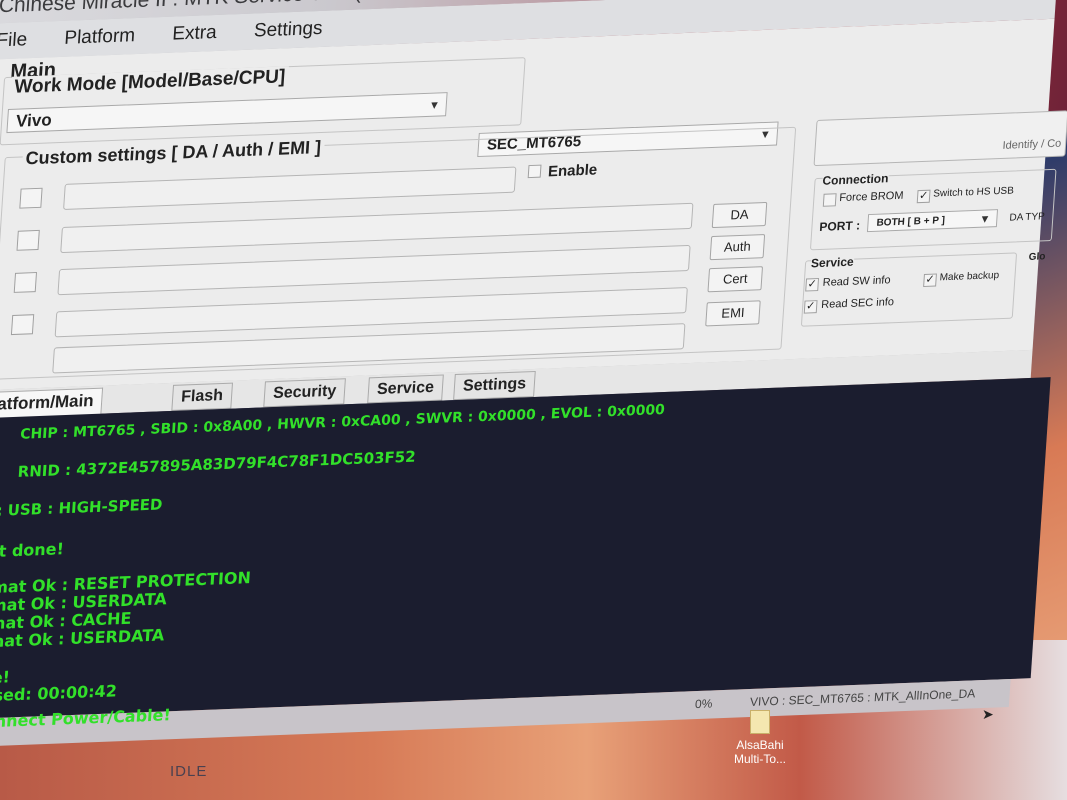 The width and height of the screenshot is (1067, 800). Describe the element at coordinates (288, 30) in the screenshot. I see `menu-settings: Settings` at that location.